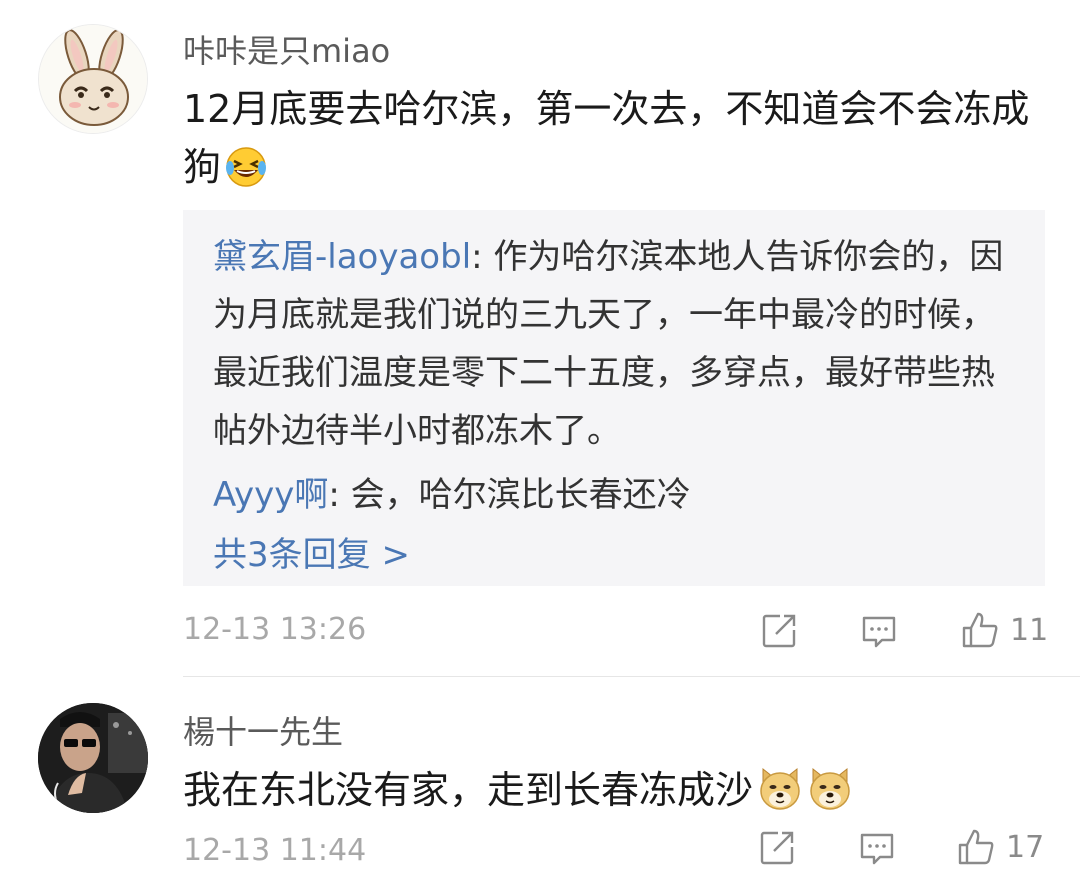 This screenshot has height=894, width=1080. What do you see at coordinates (606, 138) in the screenshot?
I see `comment-text-content: 12月底要去哈尔滨，第一次去，不知道会不会冻成狗` at bounding box center [606, 138].